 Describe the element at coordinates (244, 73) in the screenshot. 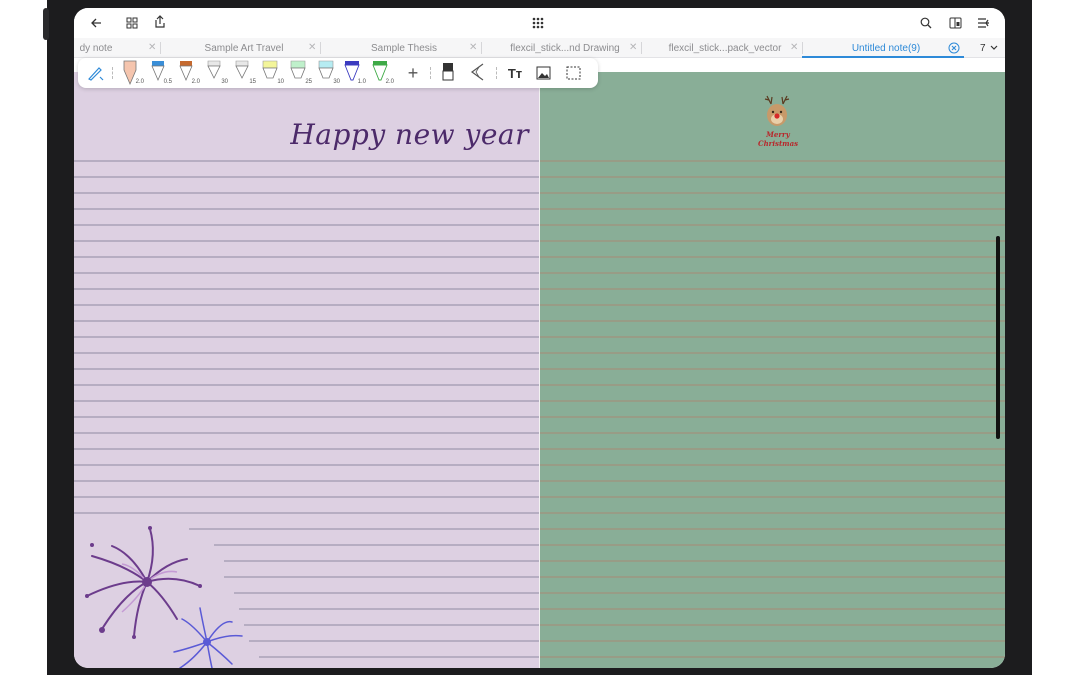

I see `pen-tool-5: 15` at that location.